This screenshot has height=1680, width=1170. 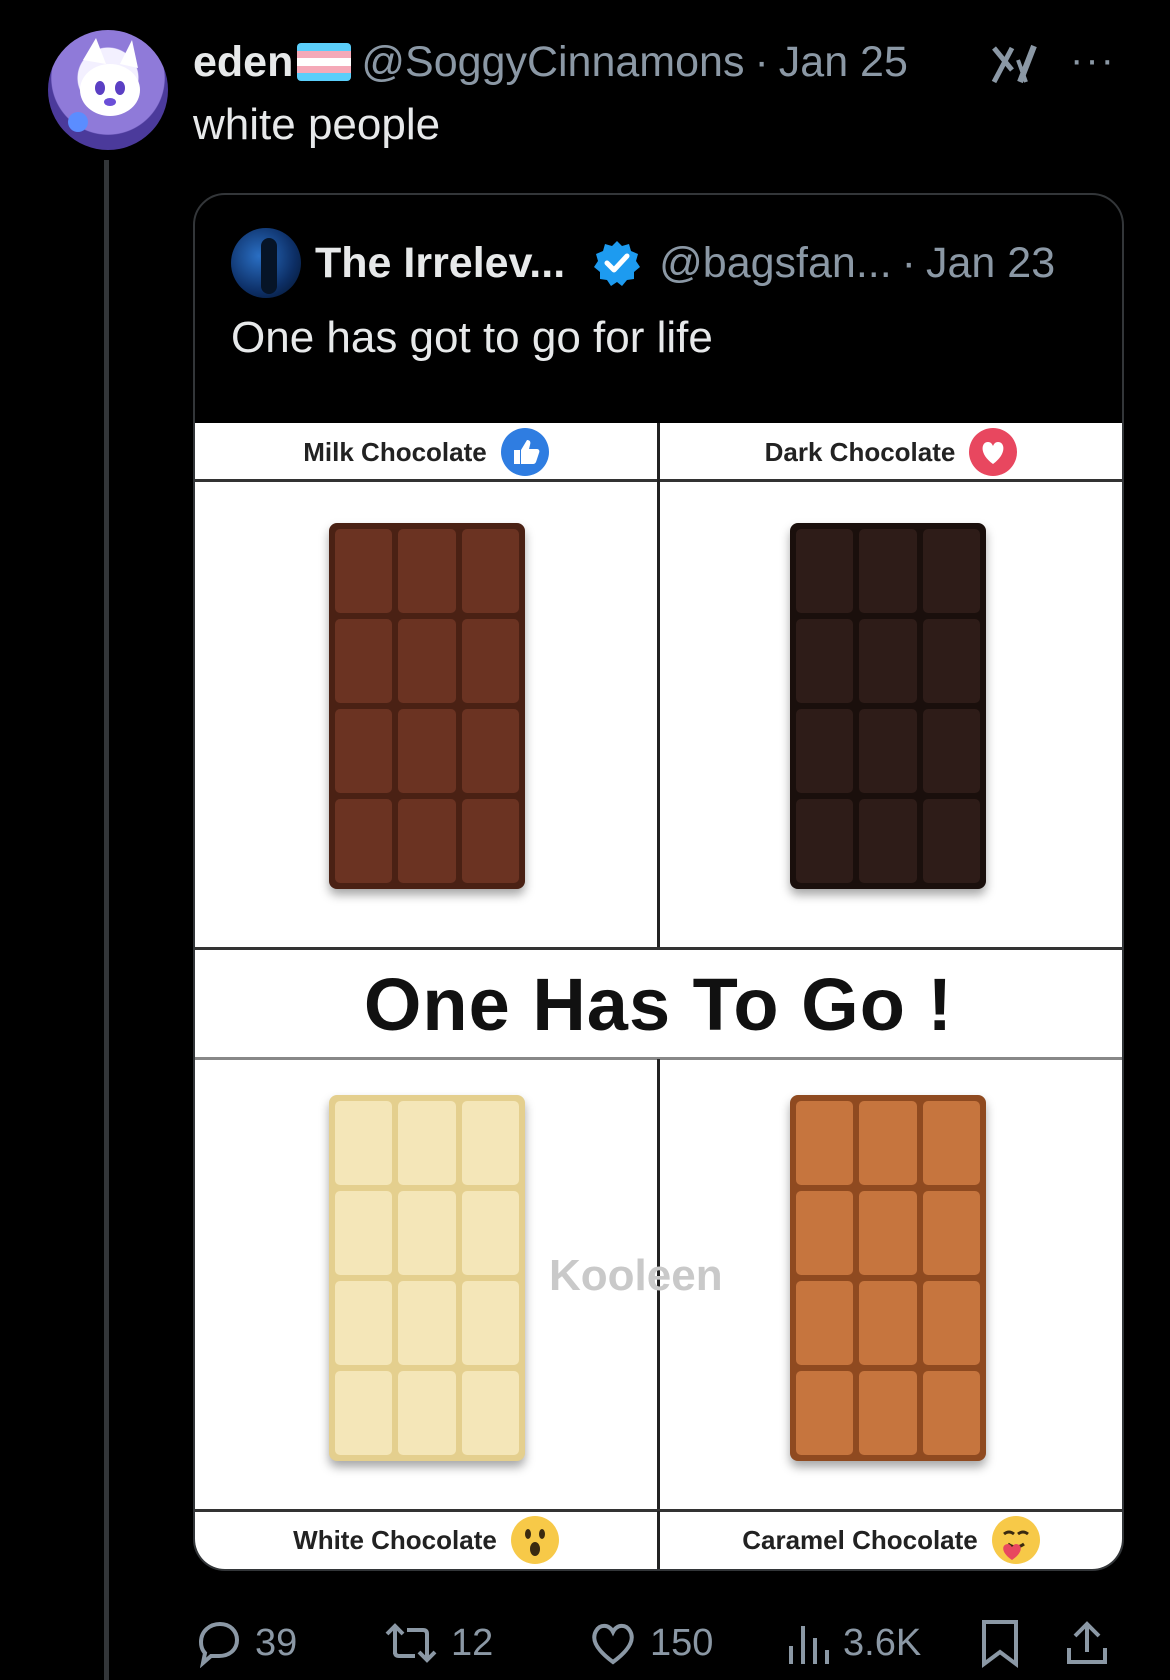 I want to click on thread-line, so click(x=106, y=920).